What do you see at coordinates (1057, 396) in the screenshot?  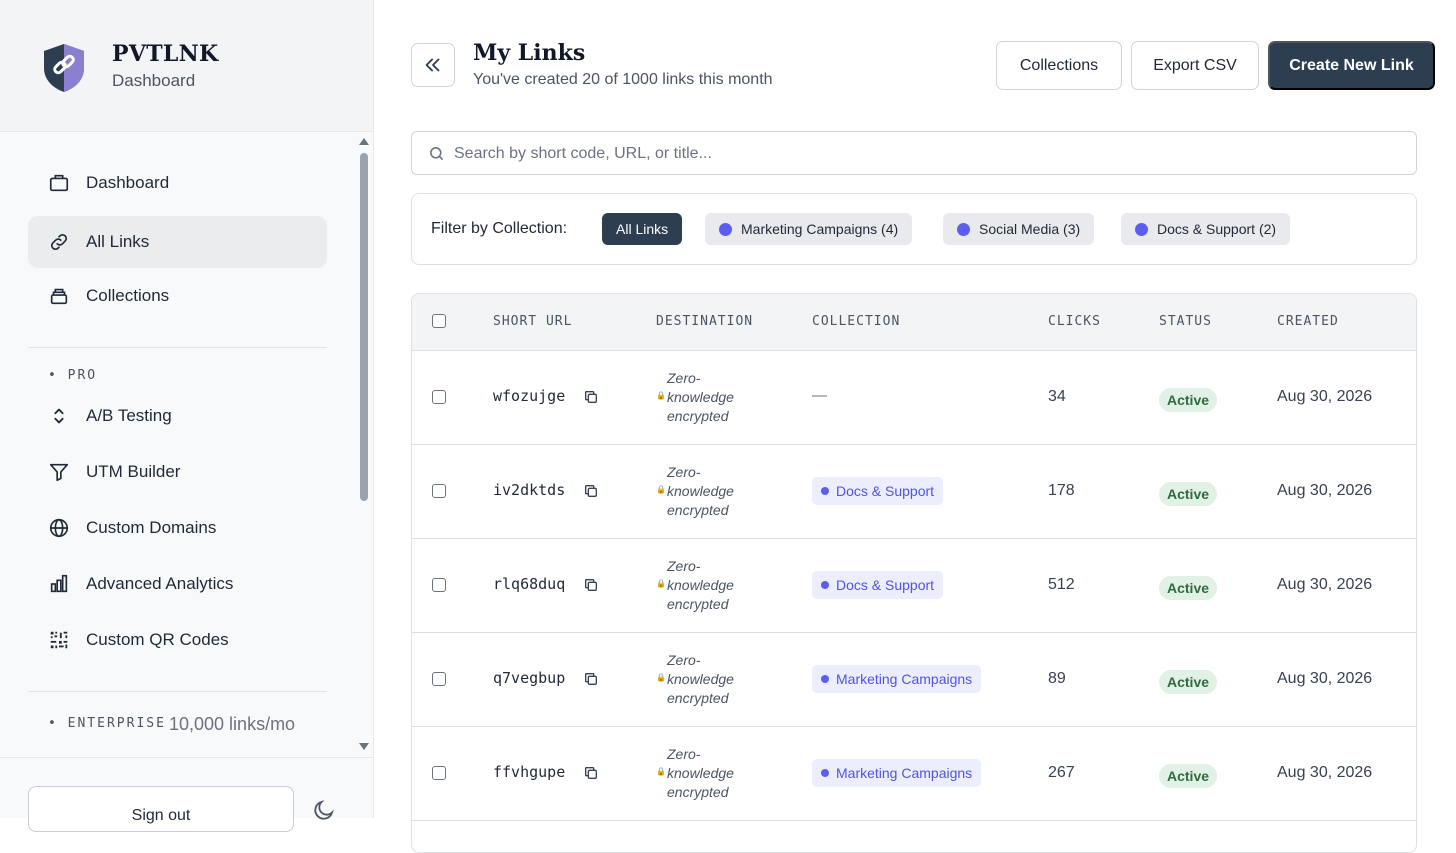 I see `click-count: 34` at bounding box center [1057, 396].